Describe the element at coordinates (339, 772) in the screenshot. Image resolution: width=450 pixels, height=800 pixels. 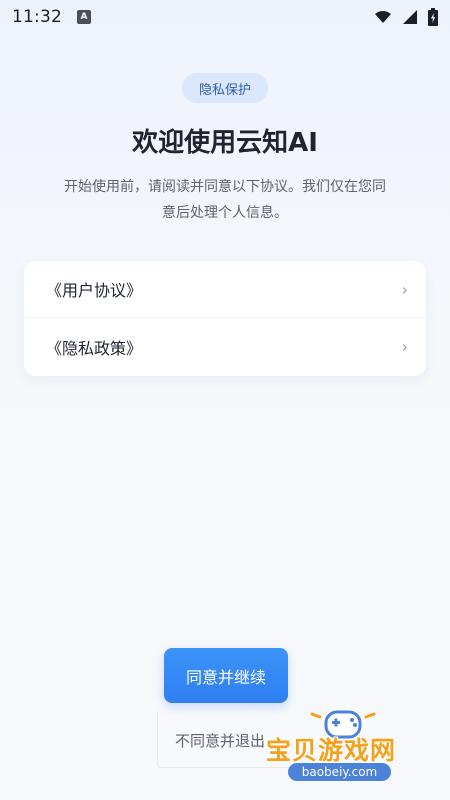
I see `watermark-domain: baobeiy.com` at that location.